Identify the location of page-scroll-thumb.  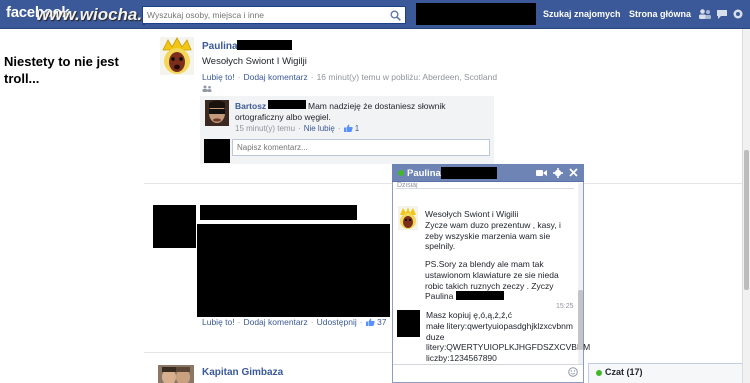
(746, 220).